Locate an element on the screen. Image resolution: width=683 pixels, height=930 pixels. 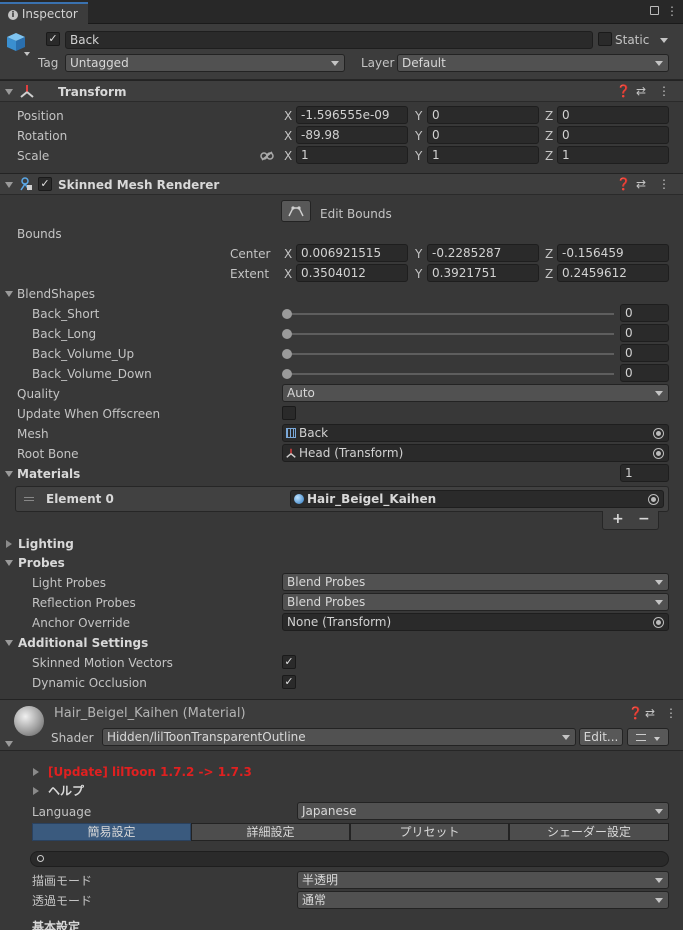
mesh-field: Back is located at coordinates (475, 433).